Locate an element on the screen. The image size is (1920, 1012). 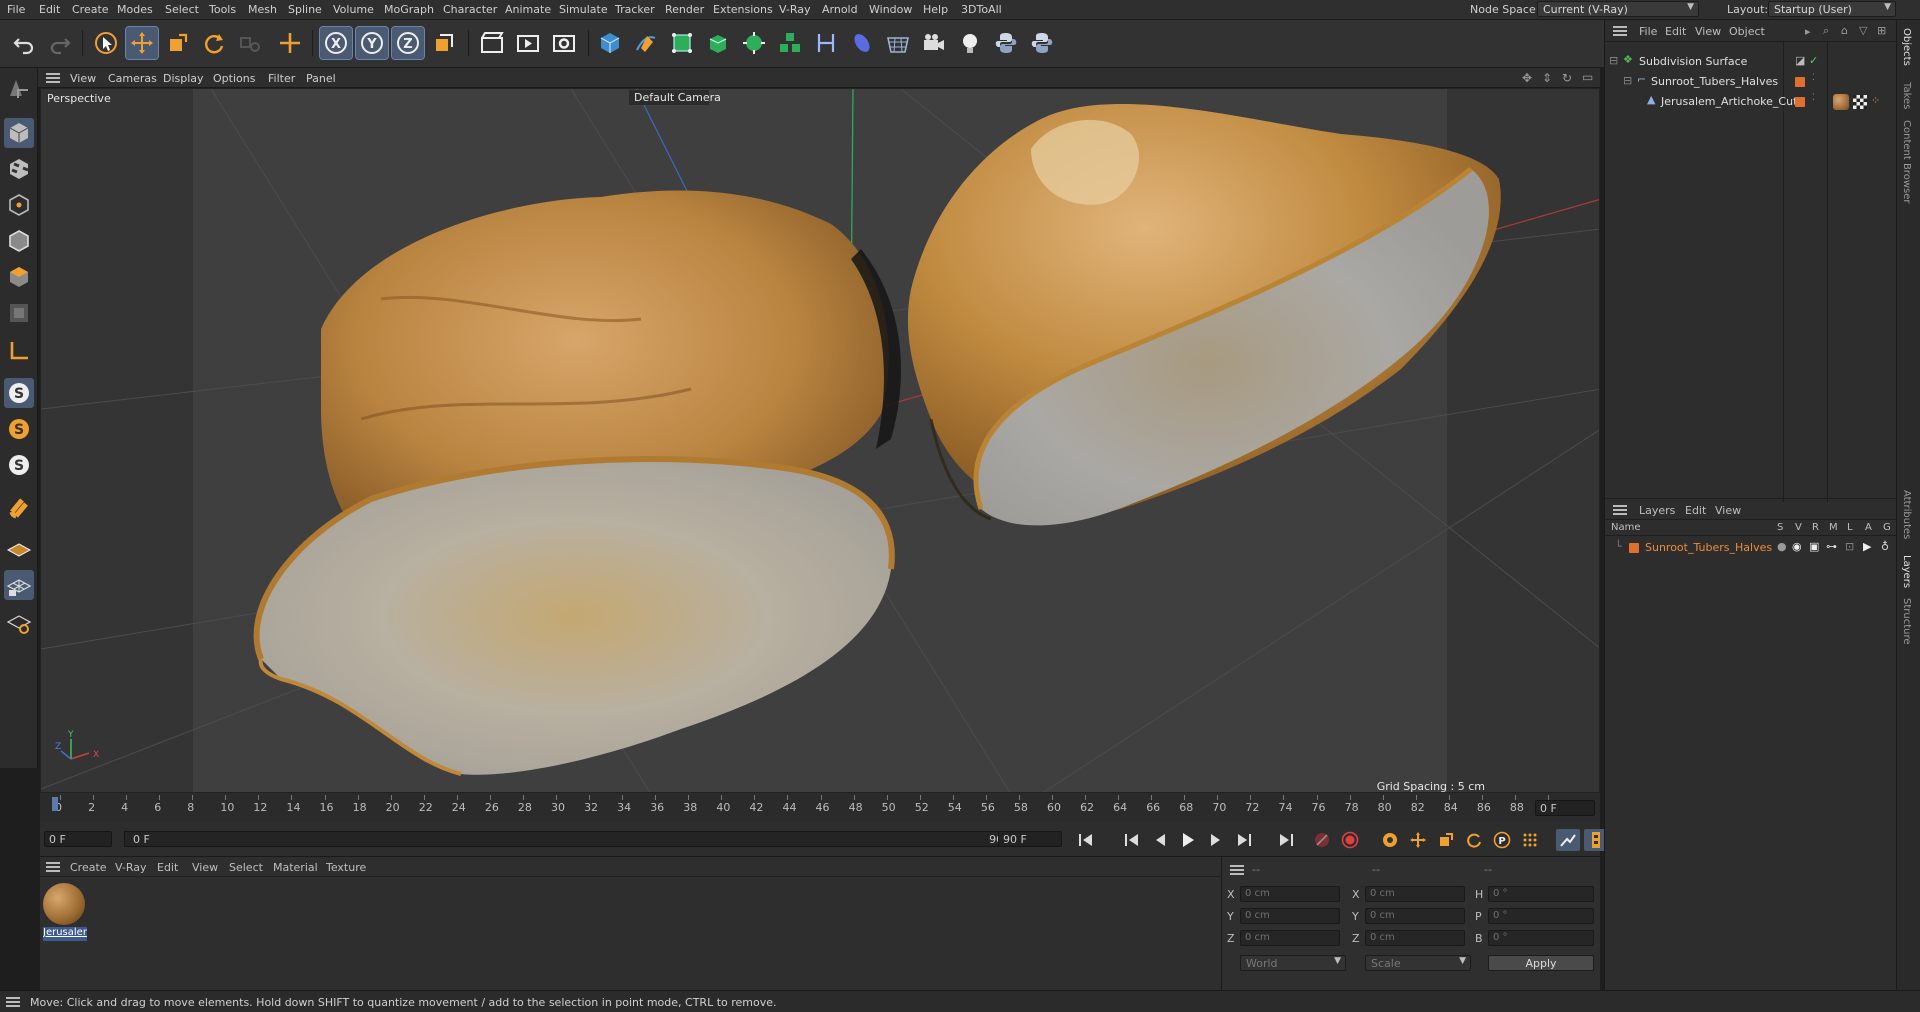
render-picture-viewer-button is located at coordinates (528, 43).